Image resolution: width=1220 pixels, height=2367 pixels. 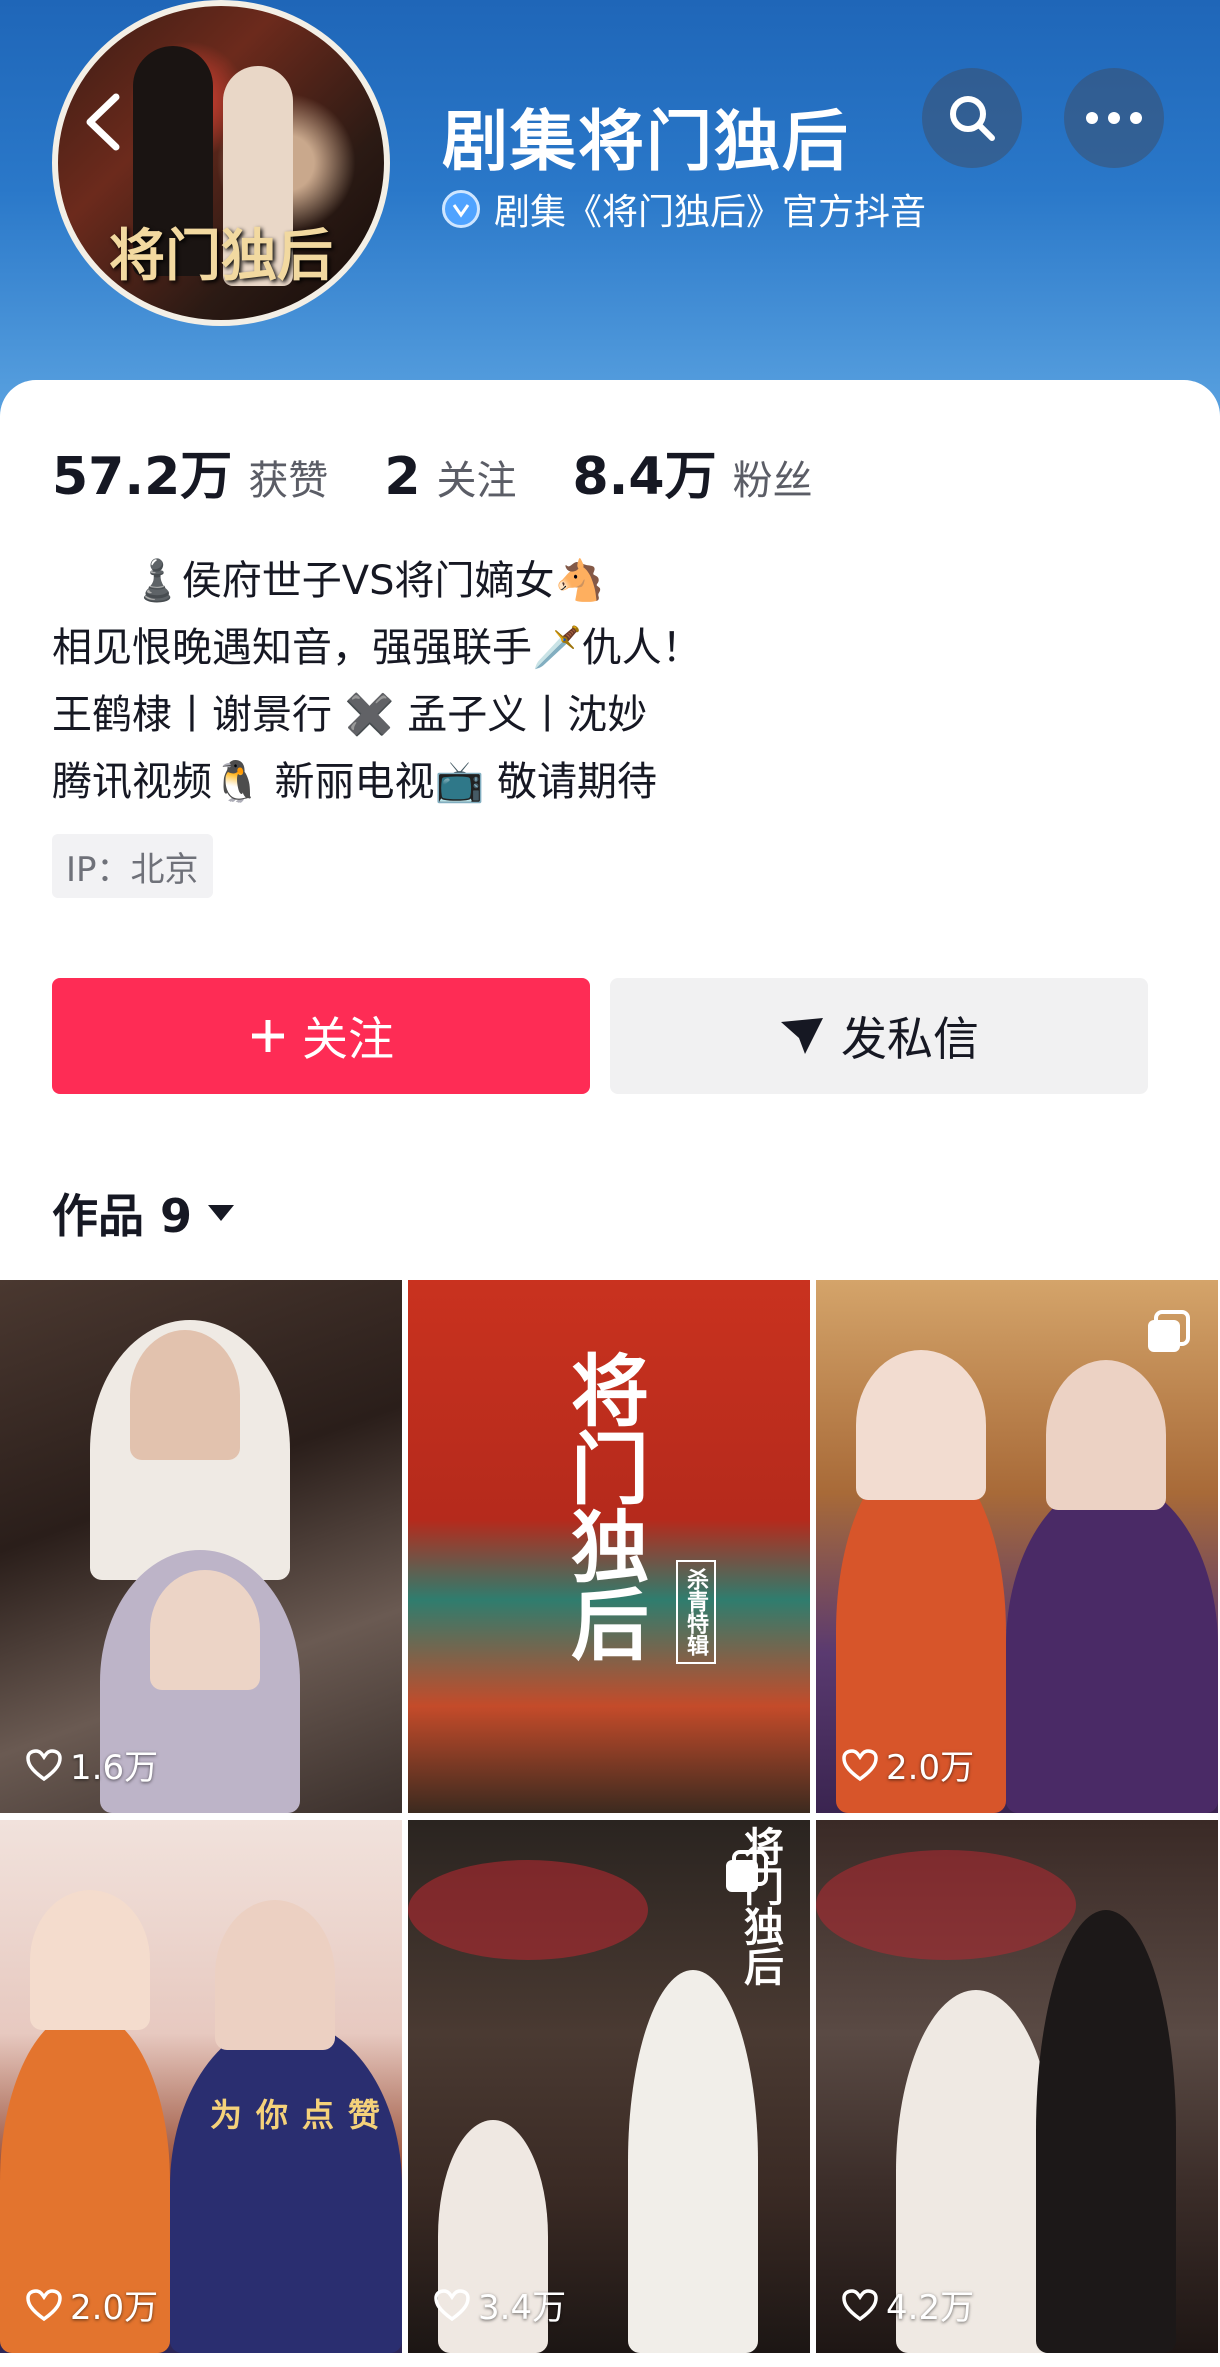 I want to click on bio-line: 腾讯视频🐧 新丽电视📺 敬请期待, so click(x=355, y=782).